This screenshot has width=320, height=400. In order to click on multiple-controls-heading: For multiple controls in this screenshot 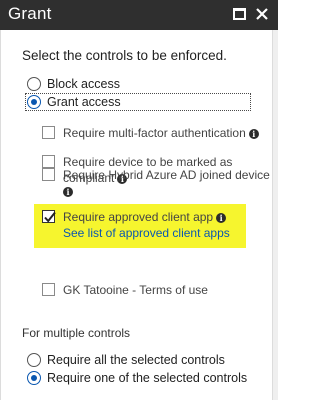, I will do `click(76, 333)`.